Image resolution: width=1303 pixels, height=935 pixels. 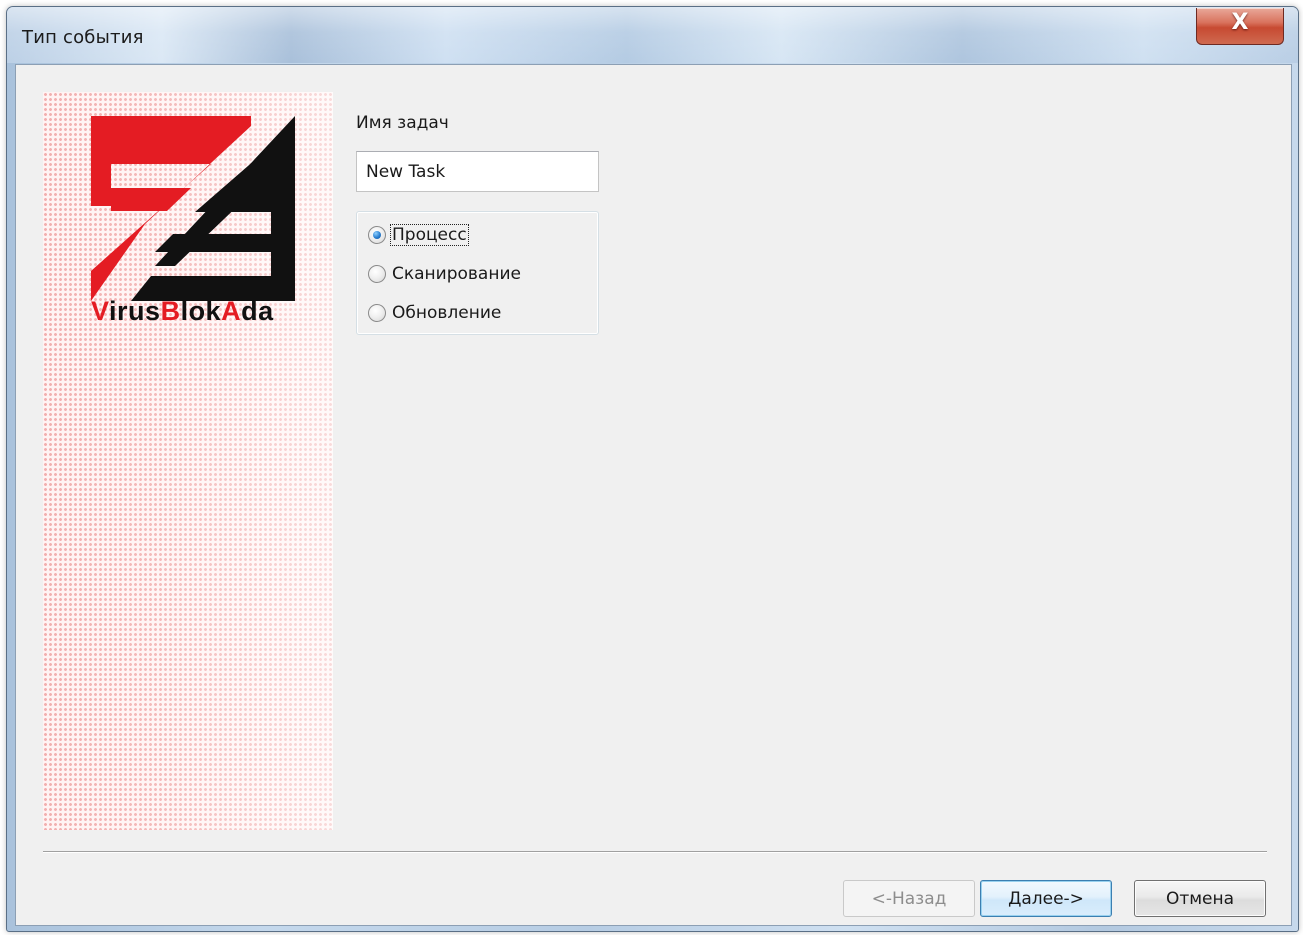 What do you see at coordinates (655, 852) in the screenshot?
I see `footer-separator` at bounding box center [655, 852].